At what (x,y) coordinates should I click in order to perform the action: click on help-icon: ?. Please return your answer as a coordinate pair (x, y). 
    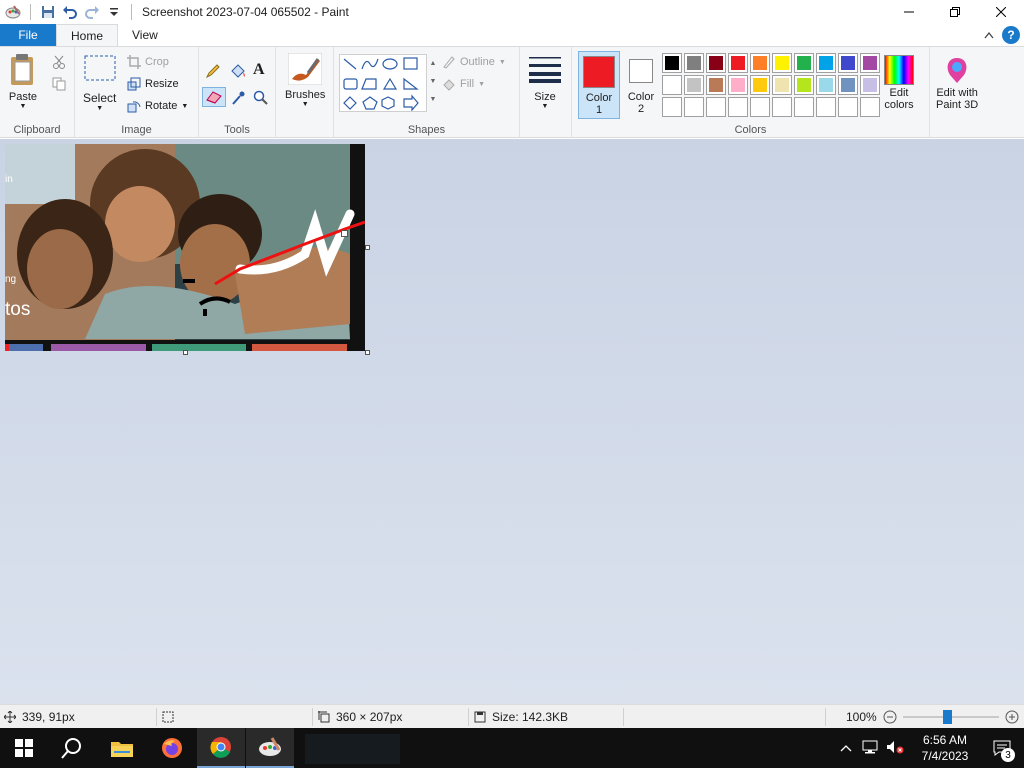
    Looking at the image, I should click on (1011, 35).